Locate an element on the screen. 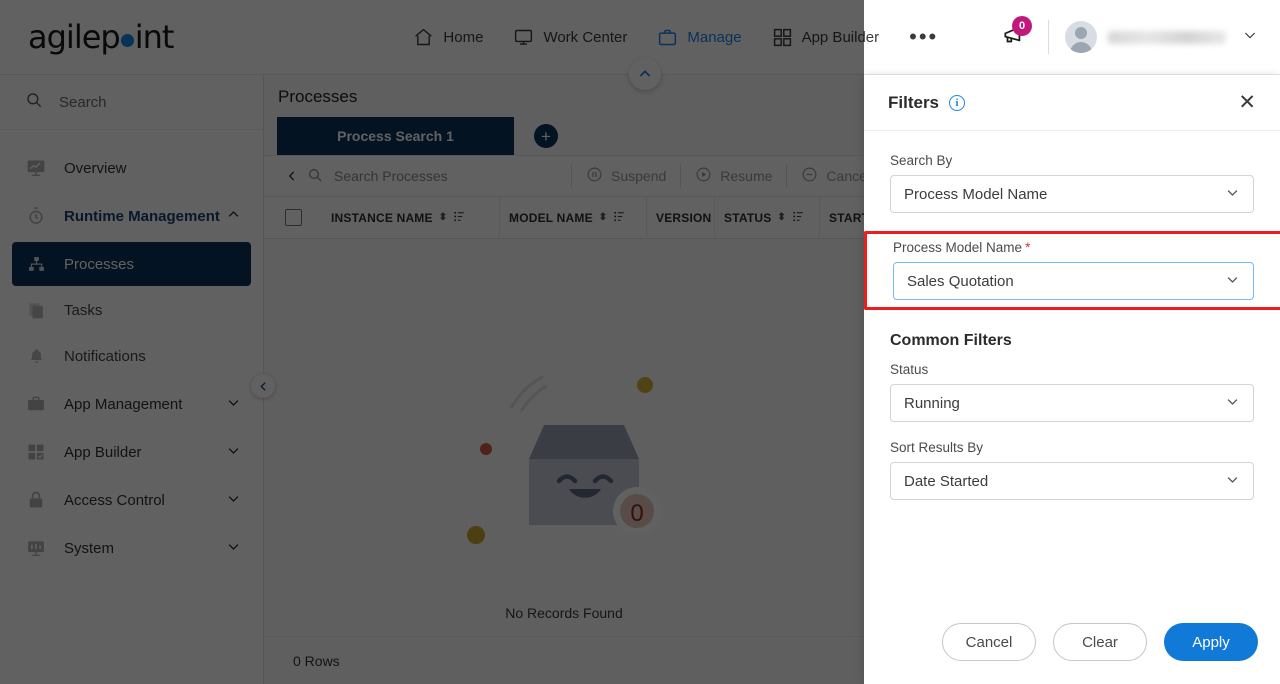 The width and height of the screenshot is (1280, 684). top-nav-right: 0 is located at coordinates (1127, 35).